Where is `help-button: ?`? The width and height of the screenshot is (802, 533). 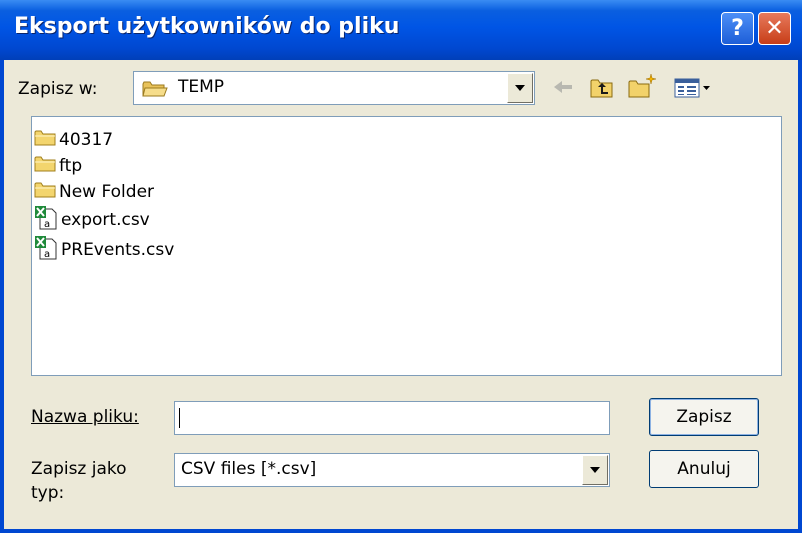 help-button: ? is located at coordinates (737, 28).